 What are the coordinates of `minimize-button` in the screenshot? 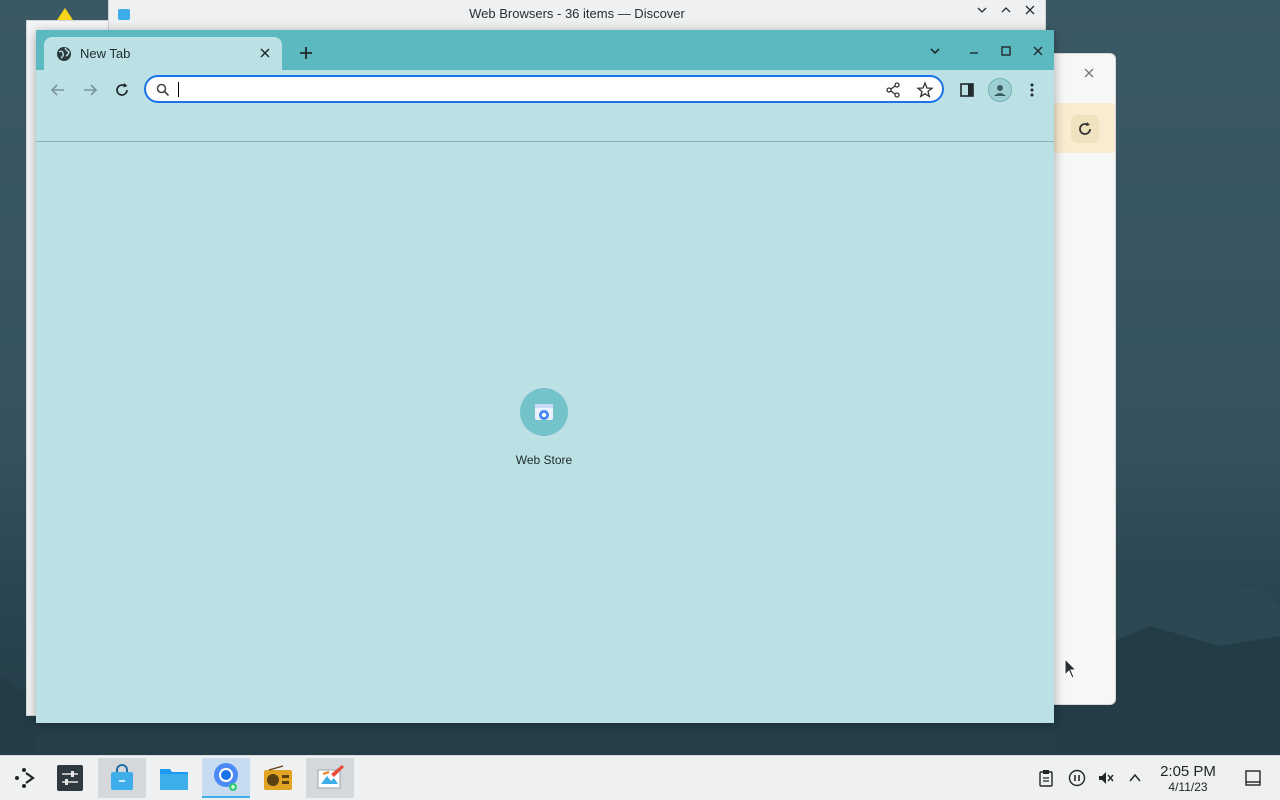 It's located at (974, 51).